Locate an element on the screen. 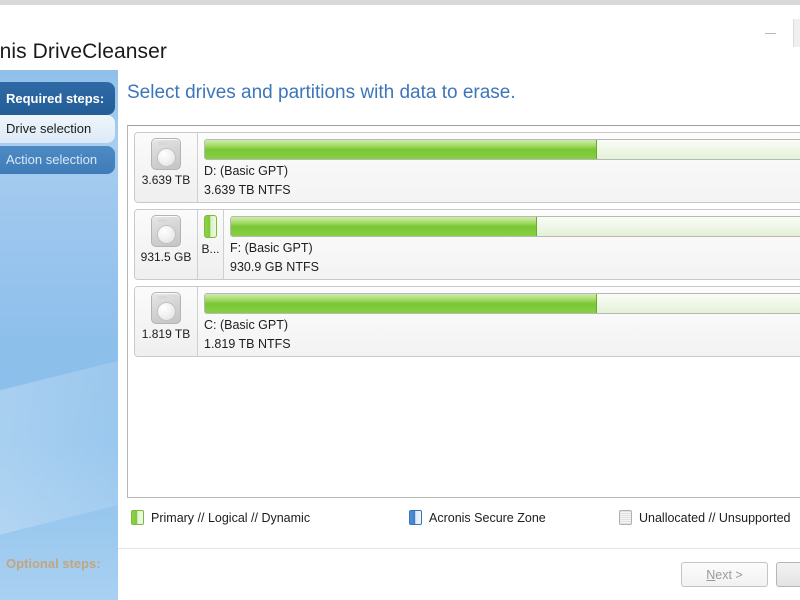 The height and width of the screenshot is (600, 800). footer-bar: Next > is located at coordinates (459, 574).